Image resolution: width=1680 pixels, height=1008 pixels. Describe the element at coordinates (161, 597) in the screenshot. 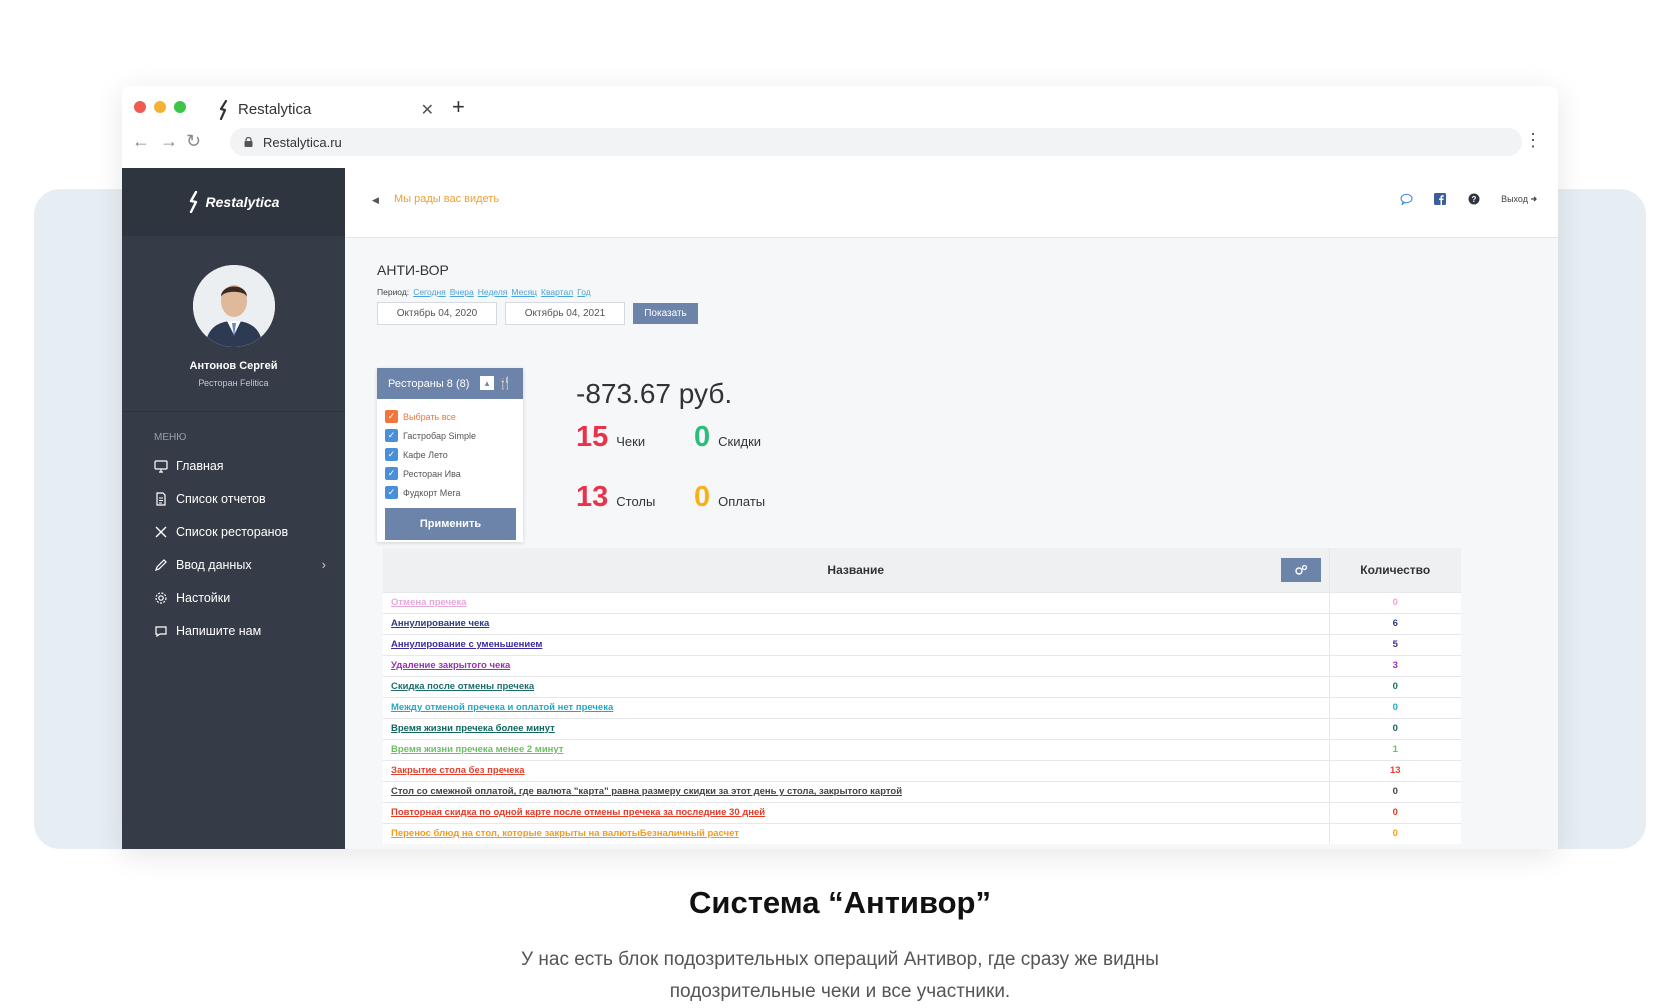

I see `gear-icon` at that location.